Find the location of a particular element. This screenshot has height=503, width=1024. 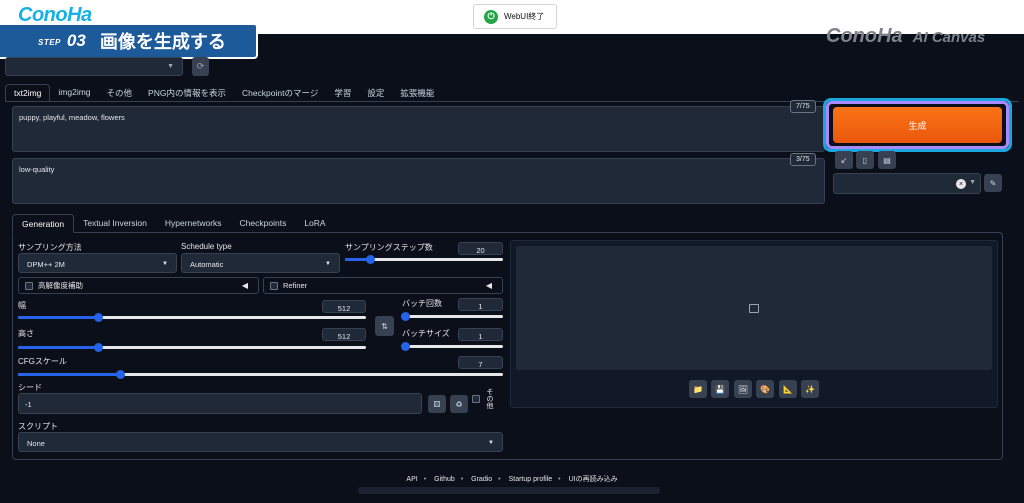

power-icon: ⏻ is located at coordinates (491, 16).